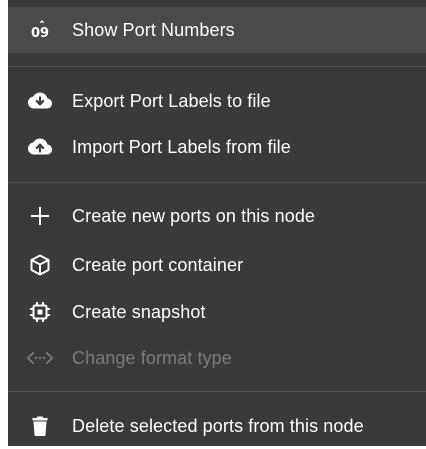  What do you see at coordinates (171, 101) in the screenshot?
I see `menu-item-label: Export Port Labels to file` at bounding box center [171, 101].